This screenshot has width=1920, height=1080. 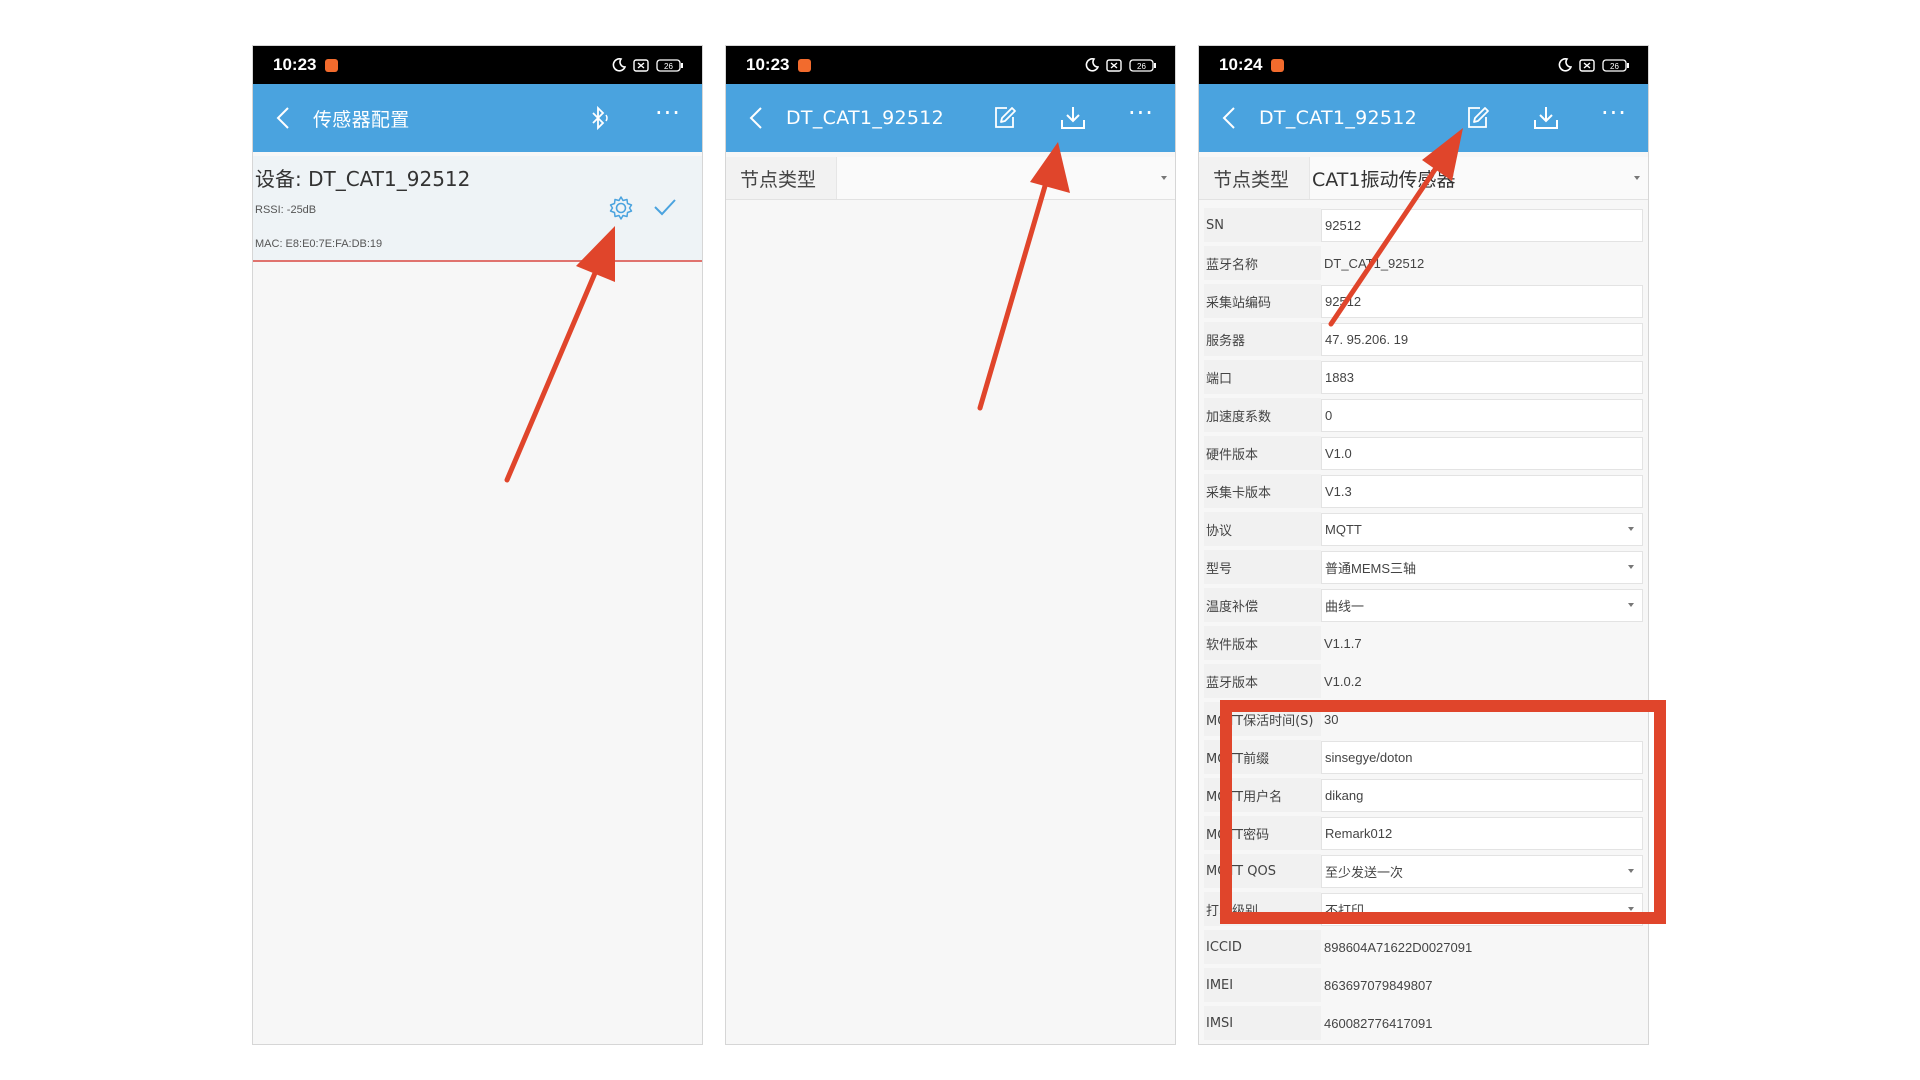 I want to click on param-value-text: 898604A71622D0027091, so click(x=1398, y=947).